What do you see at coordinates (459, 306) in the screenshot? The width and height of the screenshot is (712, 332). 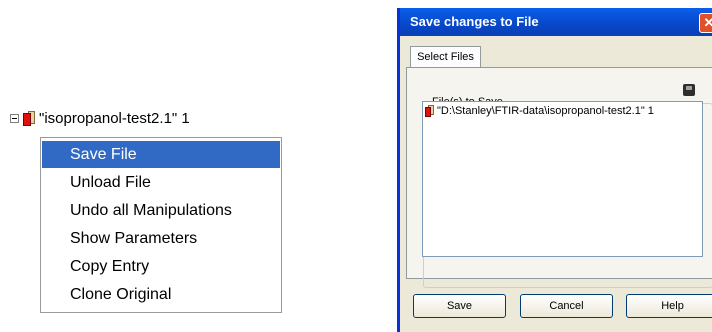 I see `save-button: Save` at bounding box center [459, 306].